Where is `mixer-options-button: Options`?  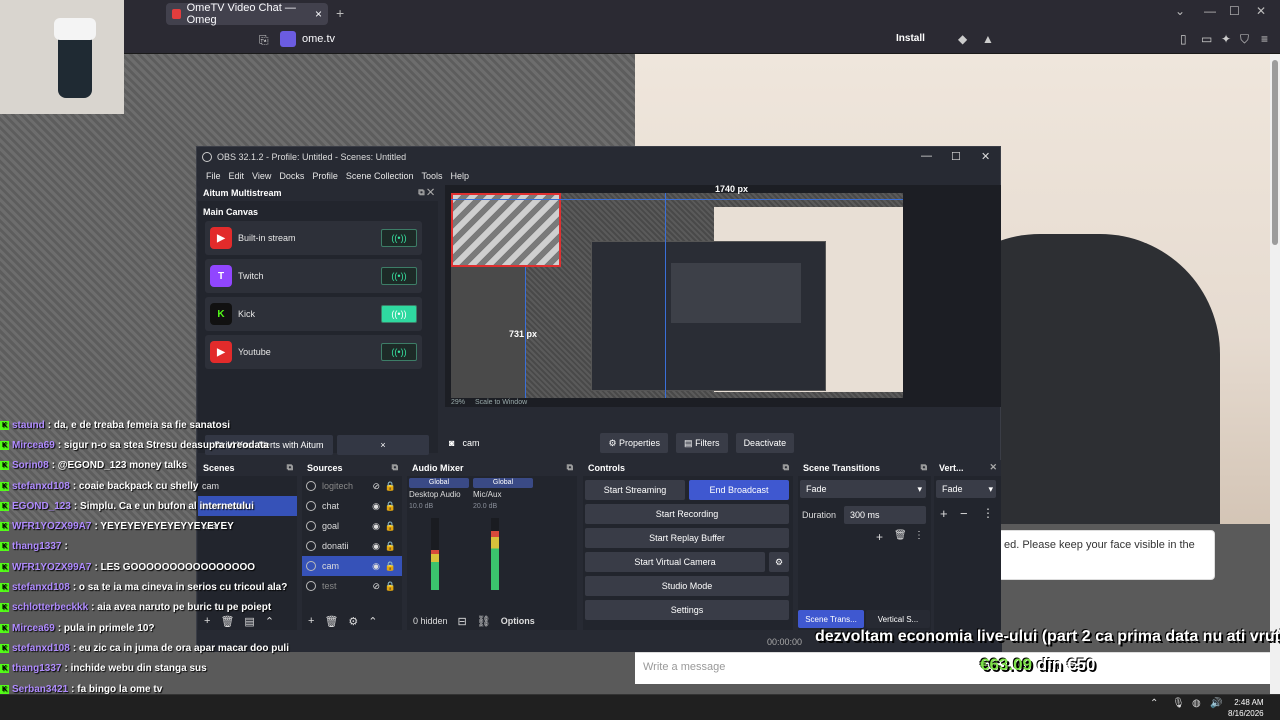
mixer-options-button: Options is located at coordinates (518, 621).